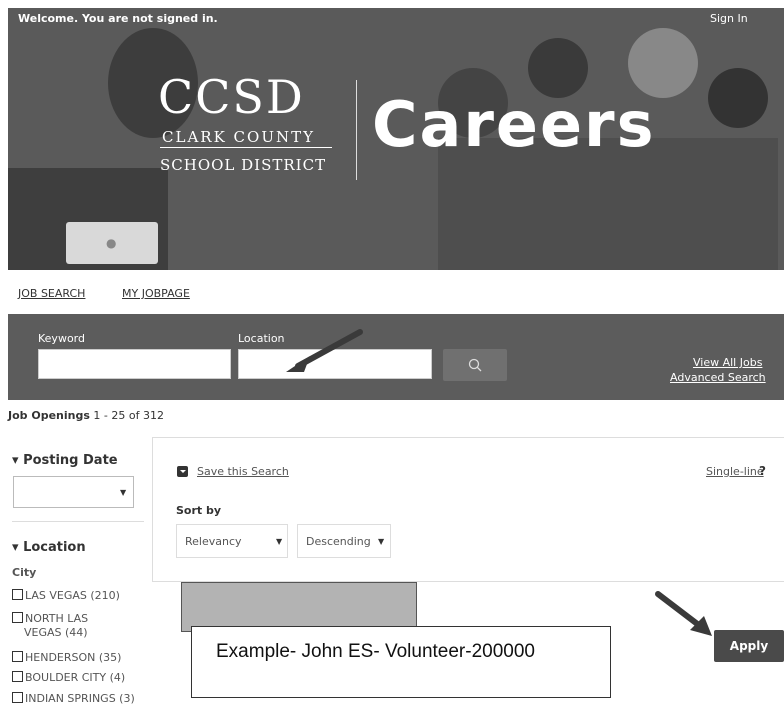  Describe the element at coordinates (199, 510) in the screenshot. I see `sort-by-label: Sort by` at that location.